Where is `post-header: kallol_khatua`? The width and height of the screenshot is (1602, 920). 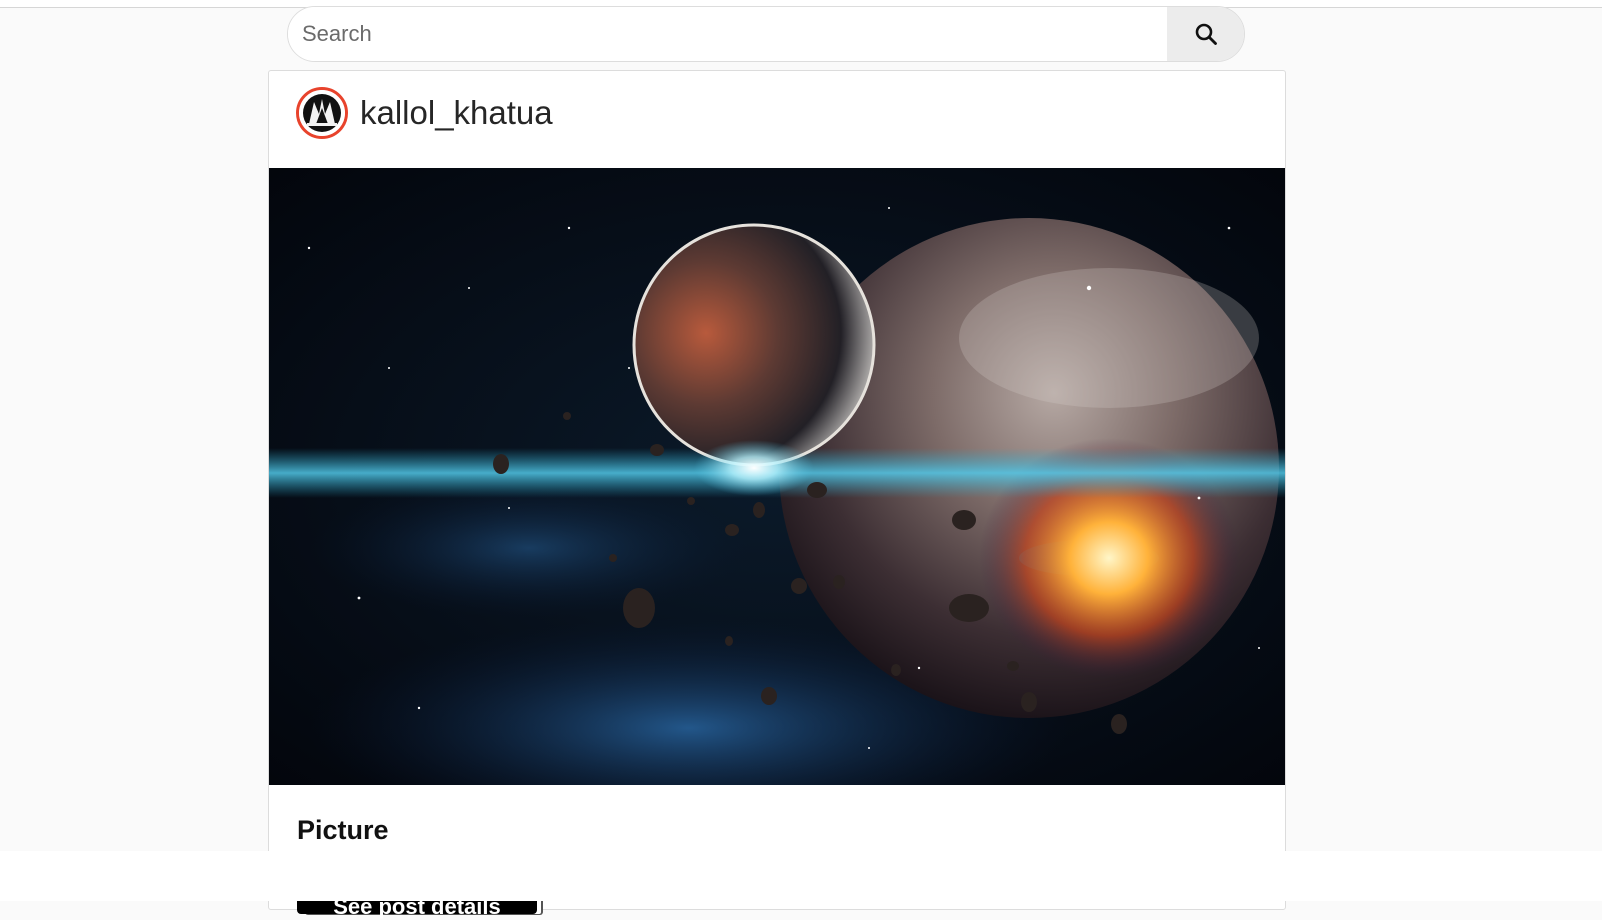
post-header: kallol_khatua is located at coordinates (424, 113).